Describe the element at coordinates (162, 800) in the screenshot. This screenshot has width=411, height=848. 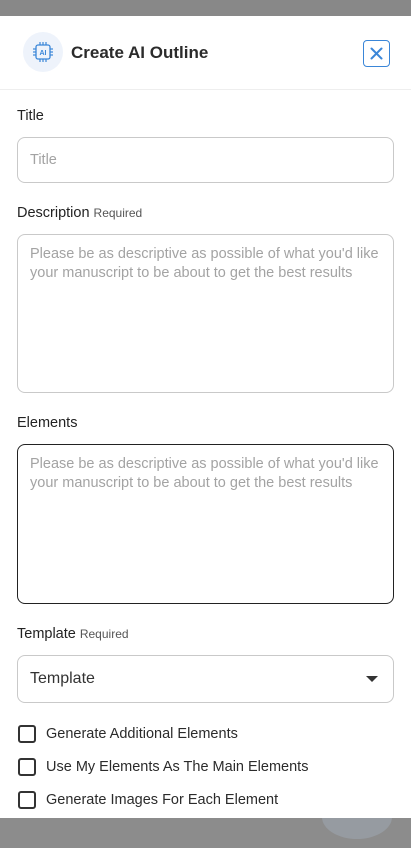
I see `option-label: Generate Images For Each Element` at that location.